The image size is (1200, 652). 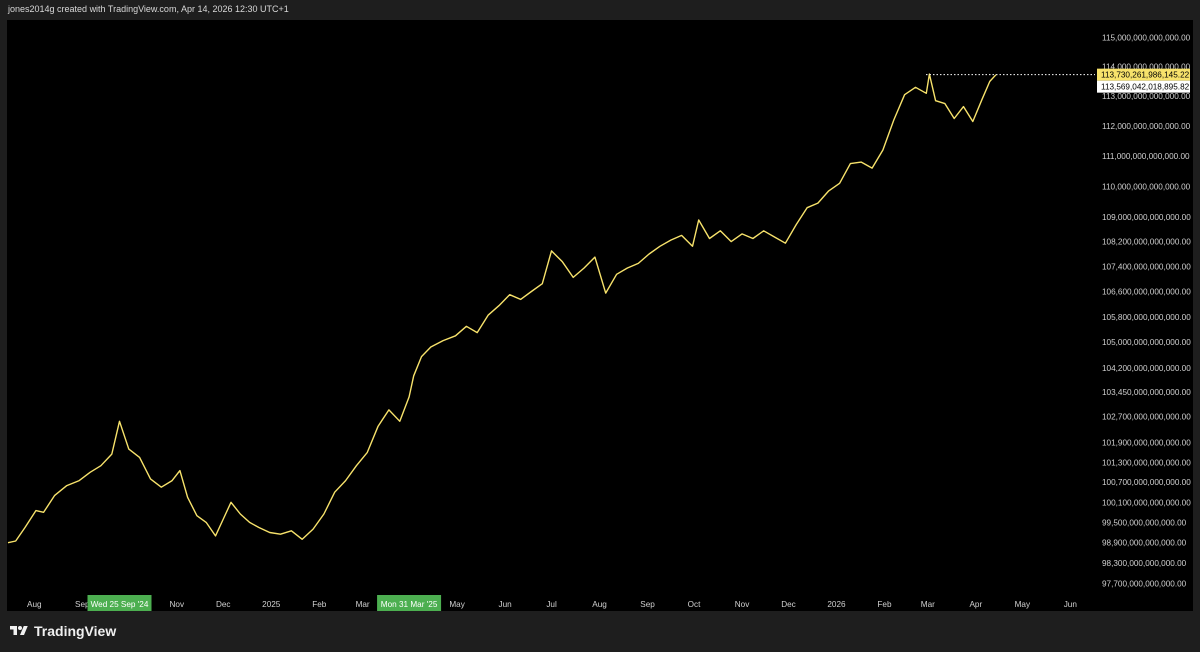 I want to click on x-tick-label: Oct, so click(x=694, y=604).